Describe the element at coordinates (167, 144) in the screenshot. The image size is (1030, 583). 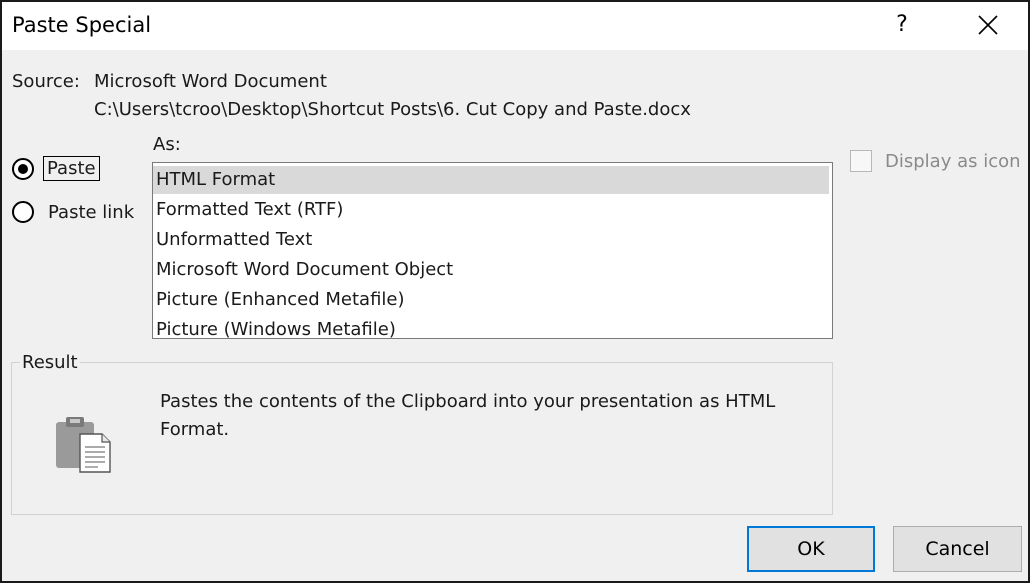
I see `as-label: As:` at that location.